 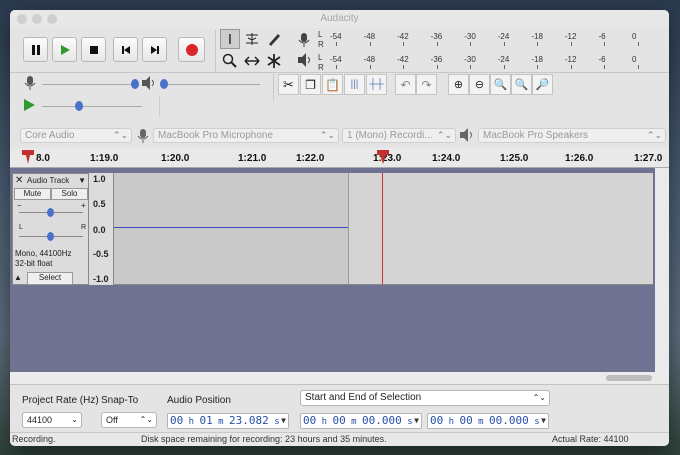 I want to click on copy-icon: ❐, so click(x=310, y=84).